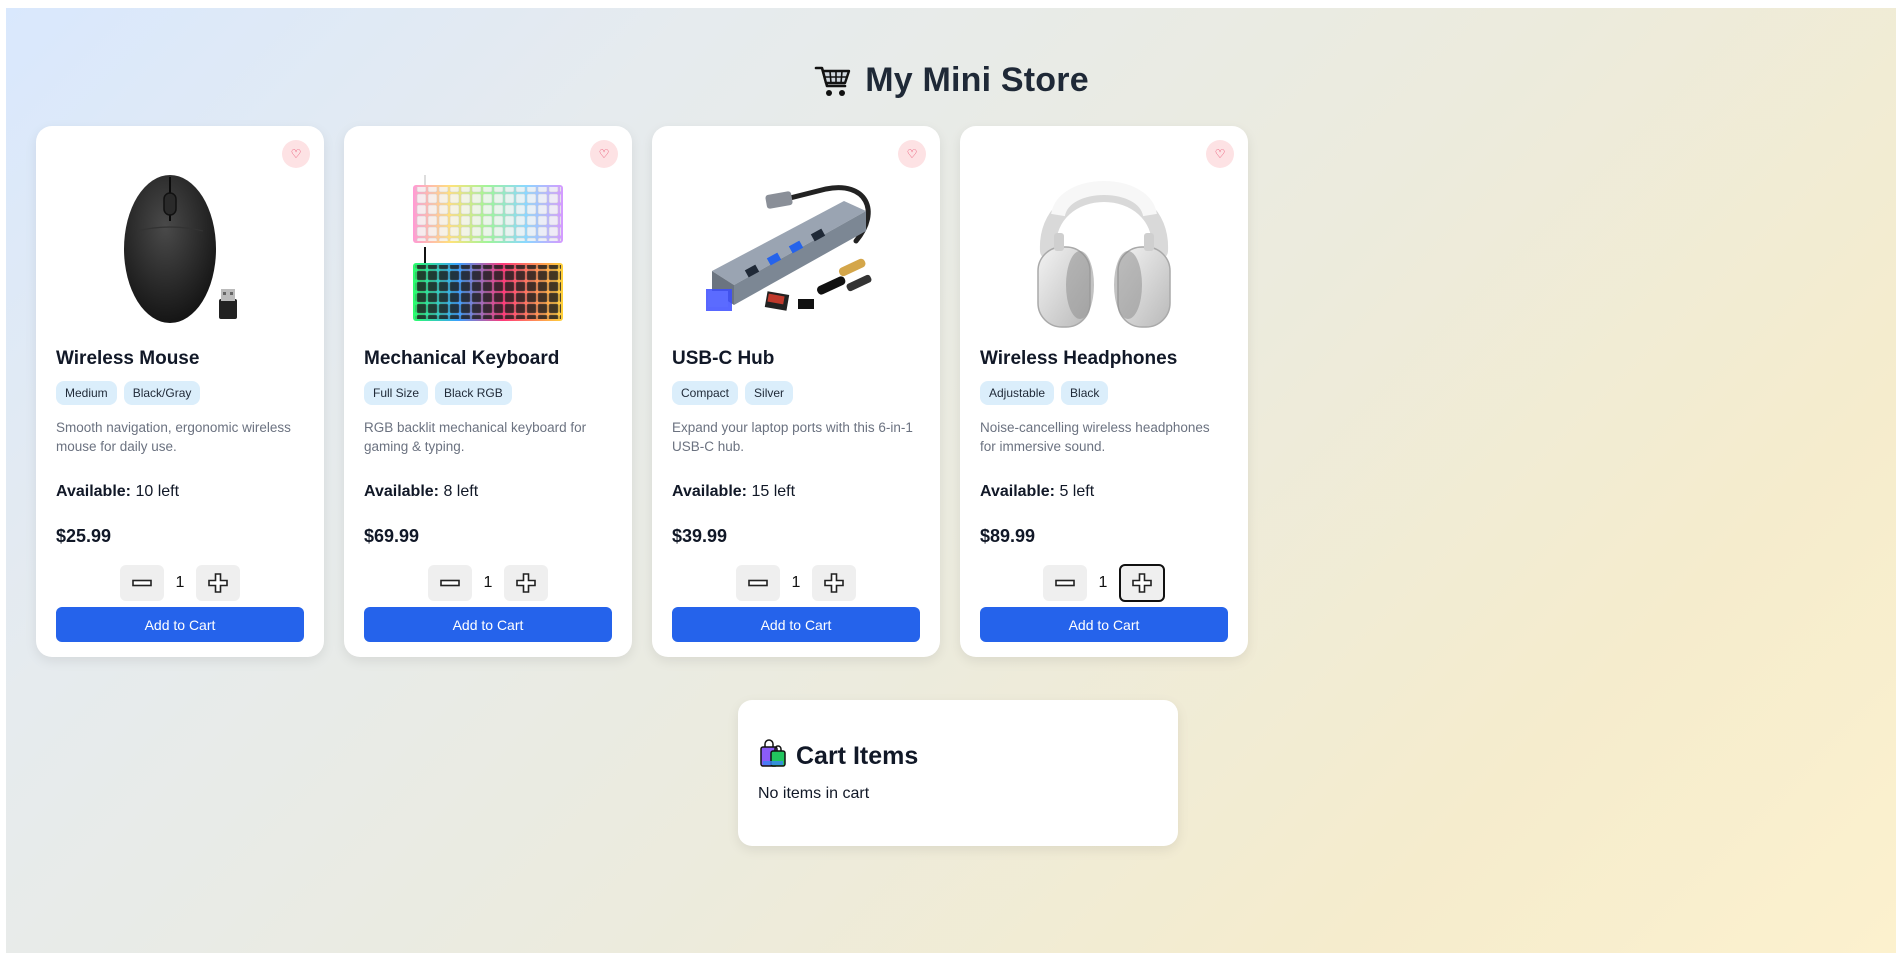 The width and height of the screenshot is (1902, 953). Describe the element at coordinates (157, 491) in the screenshot. I see `availability-value: 10 left` at that location.